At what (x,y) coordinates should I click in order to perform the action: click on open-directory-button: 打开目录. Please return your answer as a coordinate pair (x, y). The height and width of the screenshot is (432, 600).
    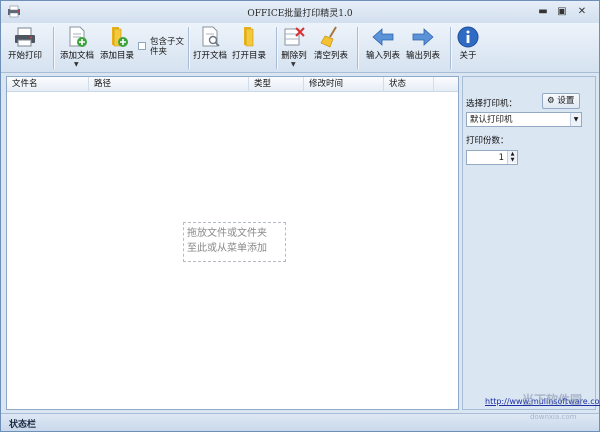
    Looking at the image, I should click on (249, 48).